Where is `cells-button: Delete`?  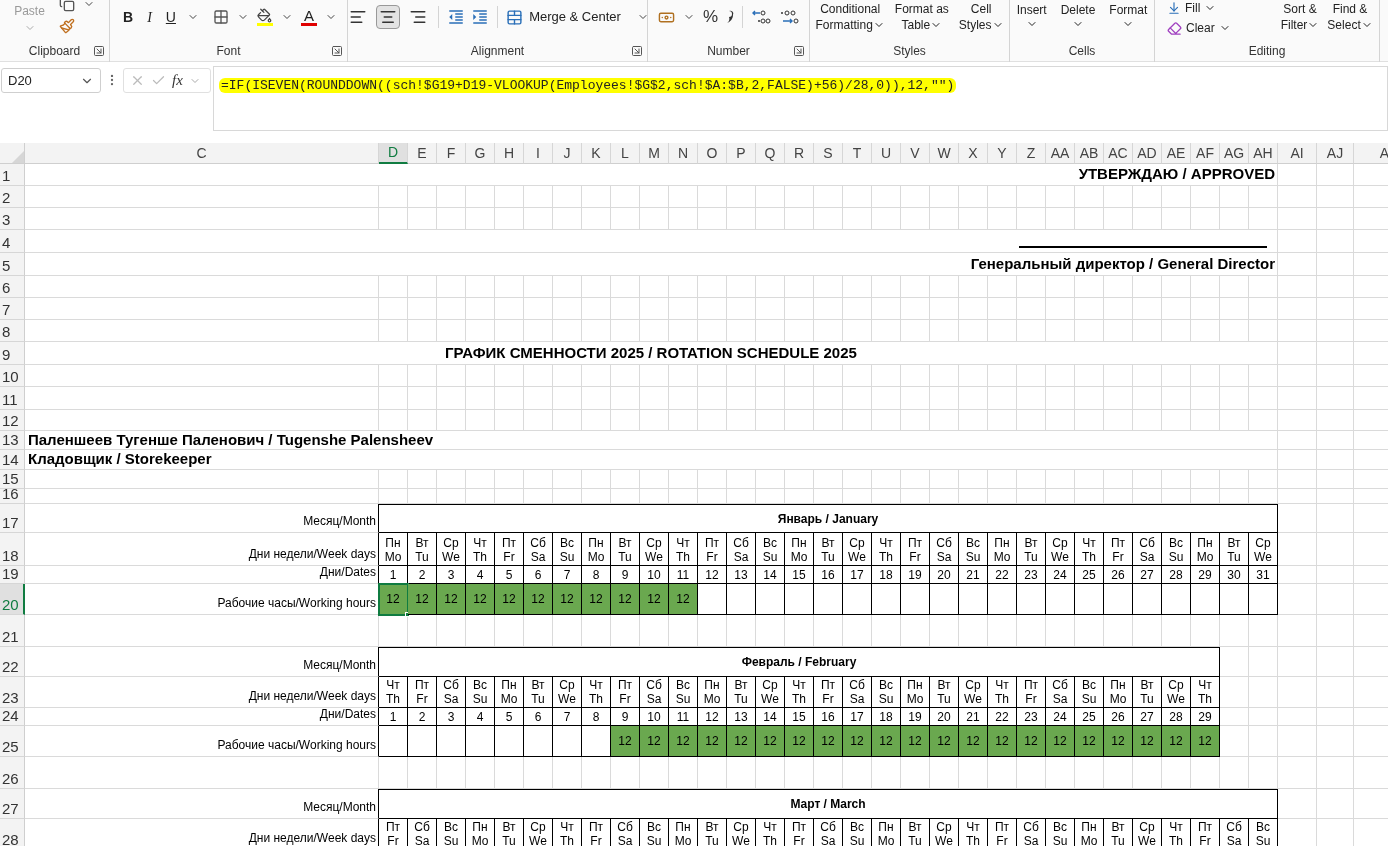
cells-button: Delete is located at coordinates (1078, 16).